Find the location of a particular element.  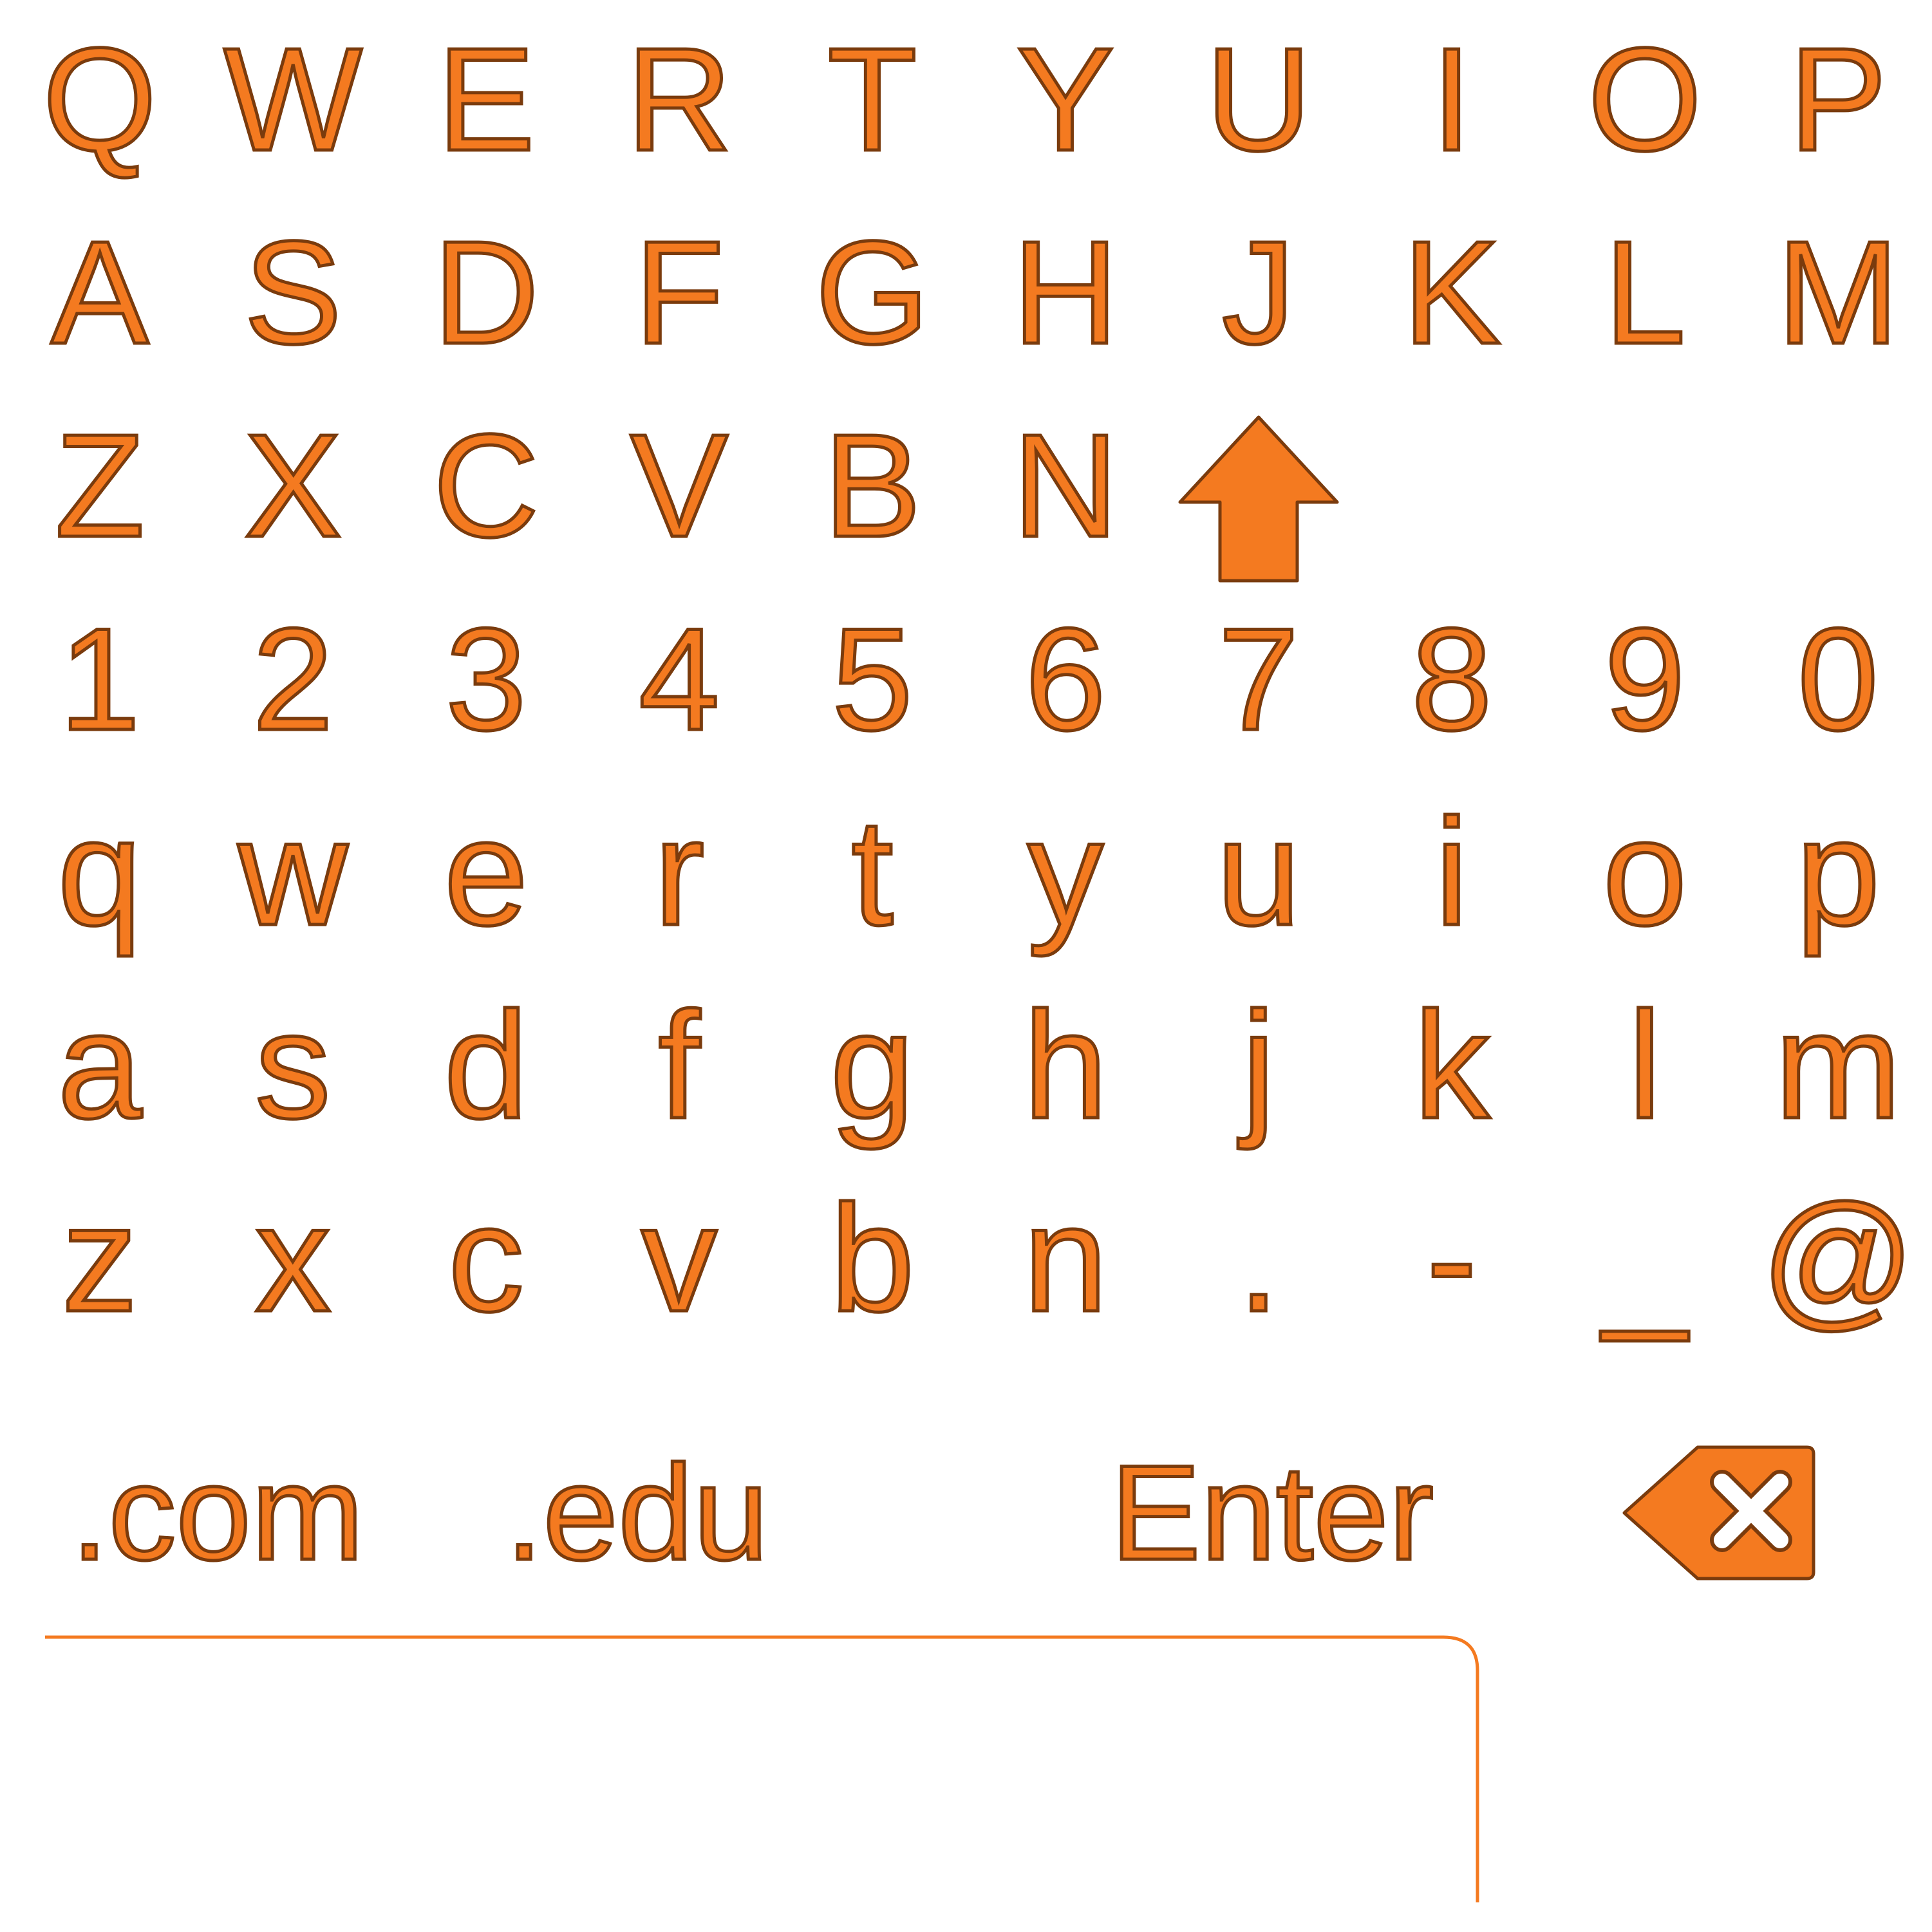

keyboard-row-numbers: 1 2 3 4 5 6 7 8 9 0 is located at coordinates (966, 679).